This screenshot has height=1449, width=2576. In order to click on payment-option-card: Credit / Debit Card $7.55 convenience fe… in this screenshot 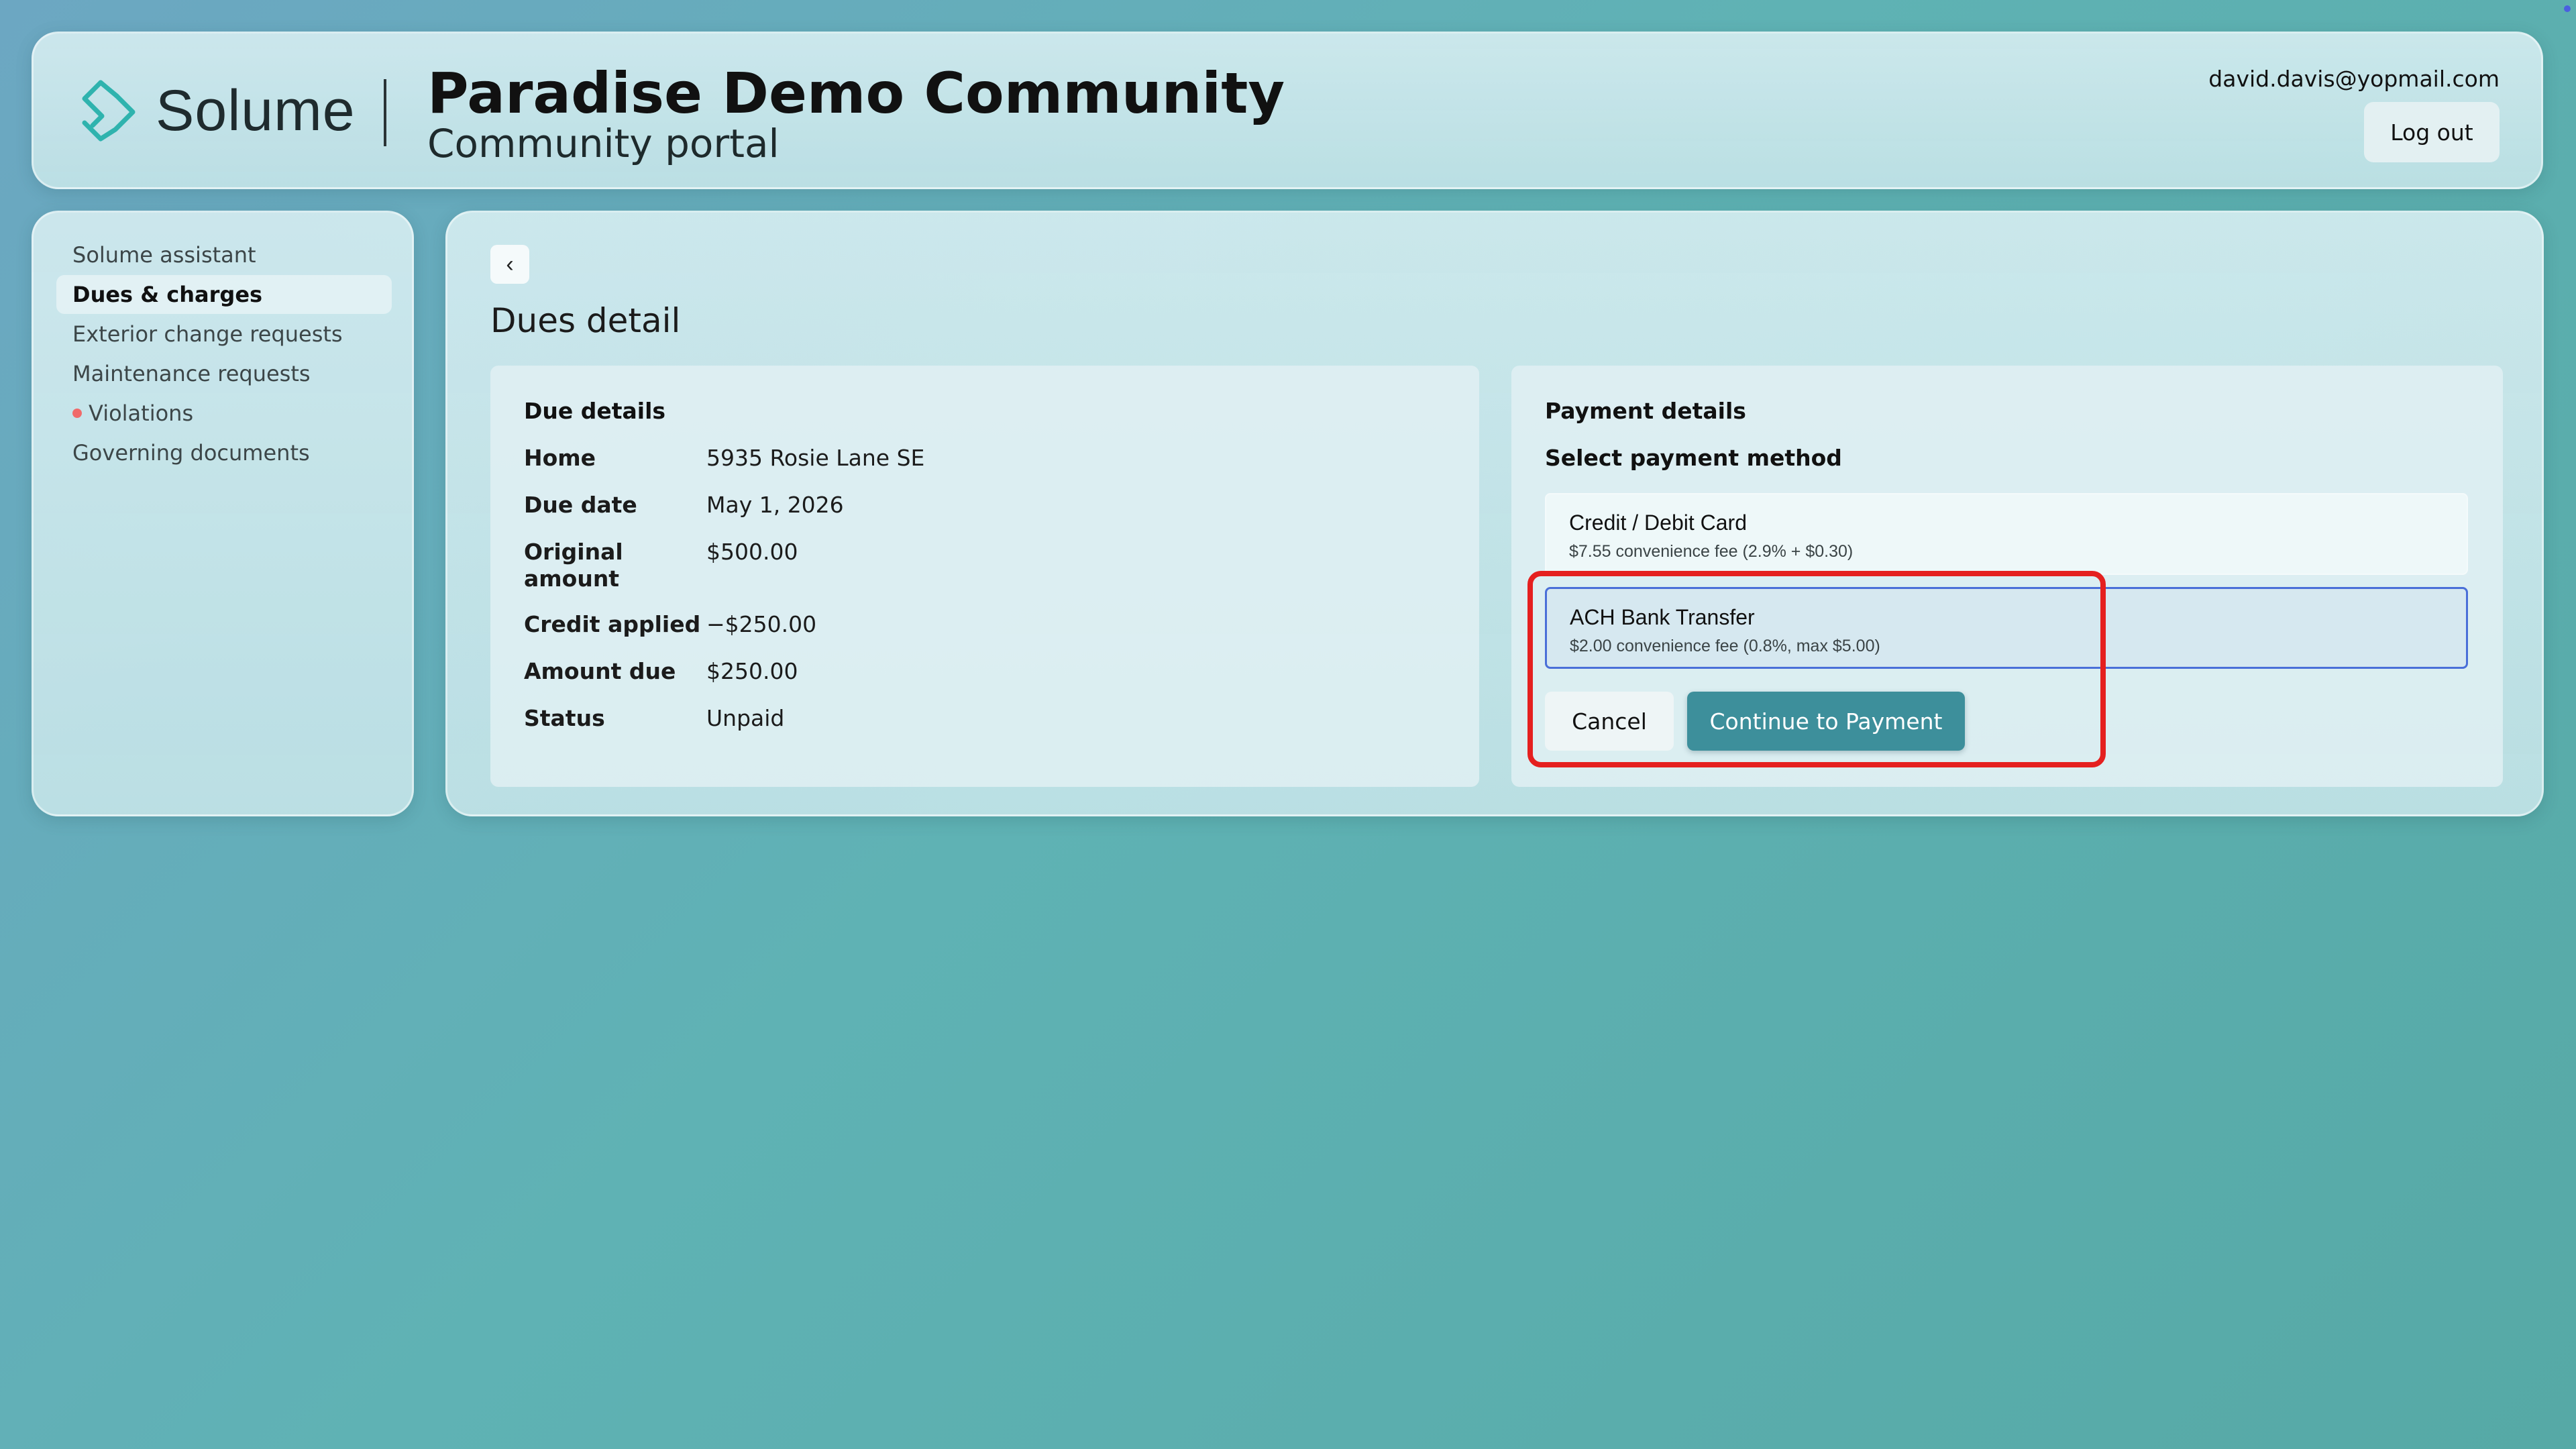, I will do `click(2006, 534)`.